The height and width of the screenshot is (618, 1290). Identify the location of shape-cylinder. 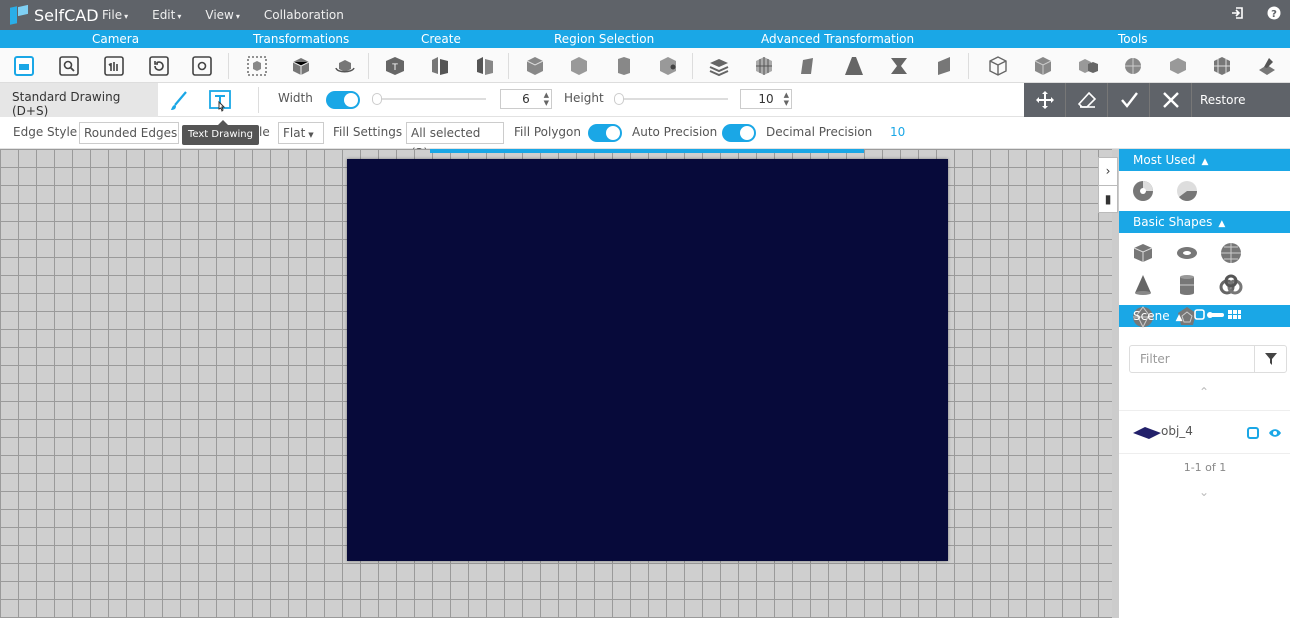
(1187, 285).